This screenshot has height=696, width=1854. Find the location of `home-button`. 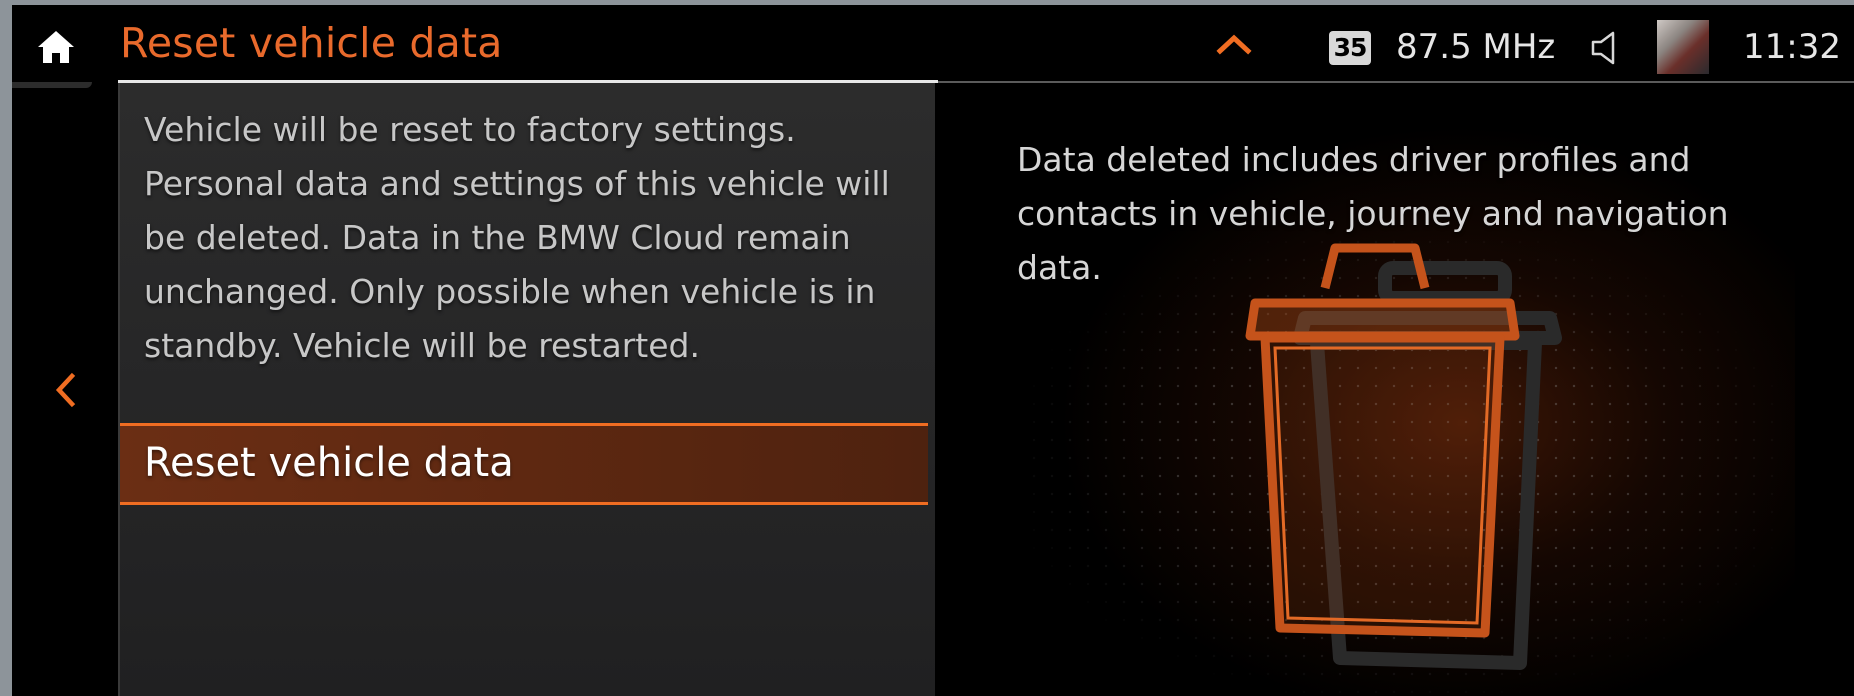

home-button is located at coordinates (56, 47).